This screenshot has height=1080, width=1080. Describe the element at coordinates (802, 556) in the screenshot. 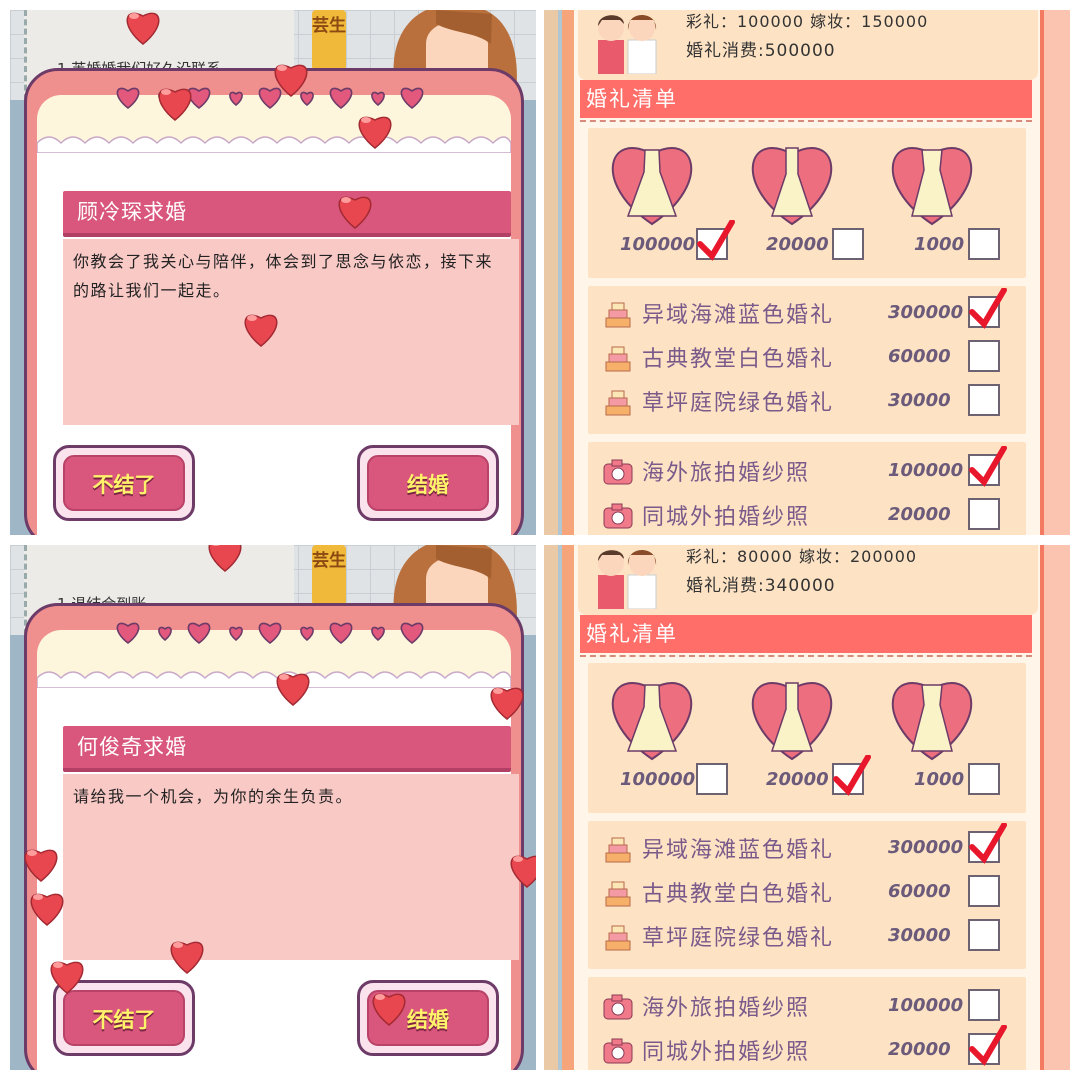

I see `dowry-stats: 彩礼：80000 嫁妆：200000` at that location.